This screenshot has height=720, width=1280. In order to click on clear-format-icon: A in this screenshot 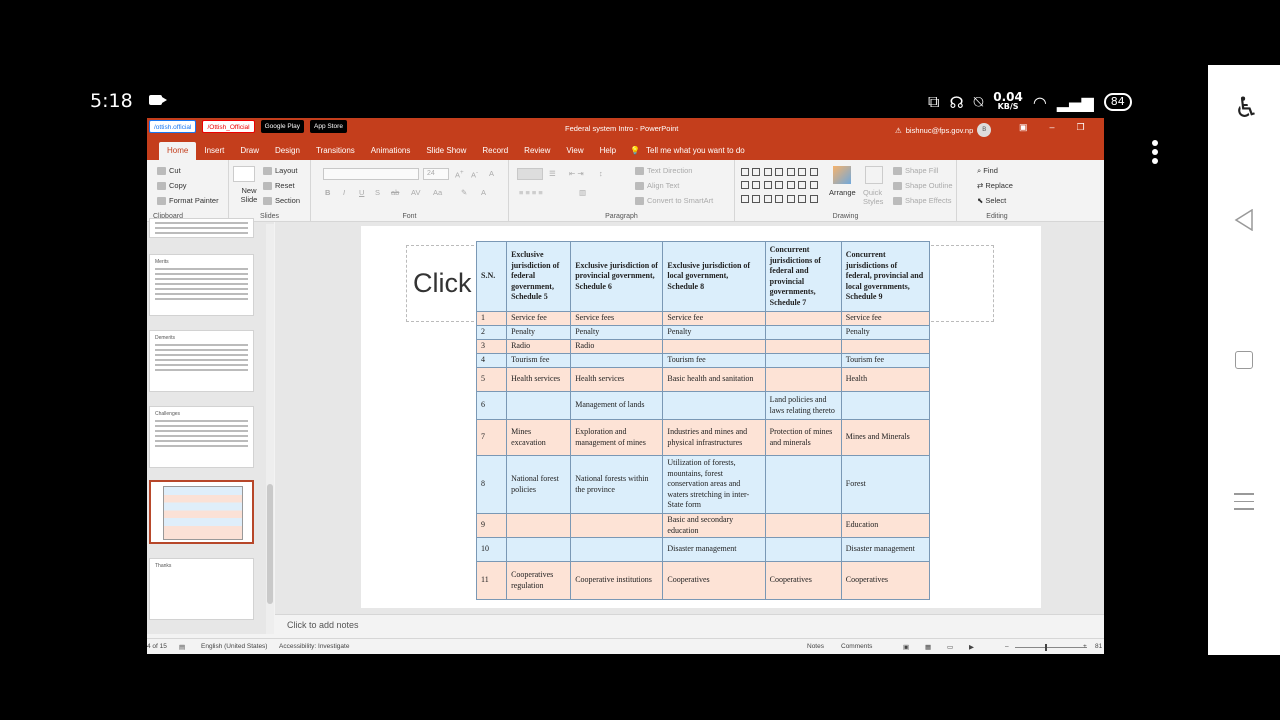, I will do `click(491, 173)`.